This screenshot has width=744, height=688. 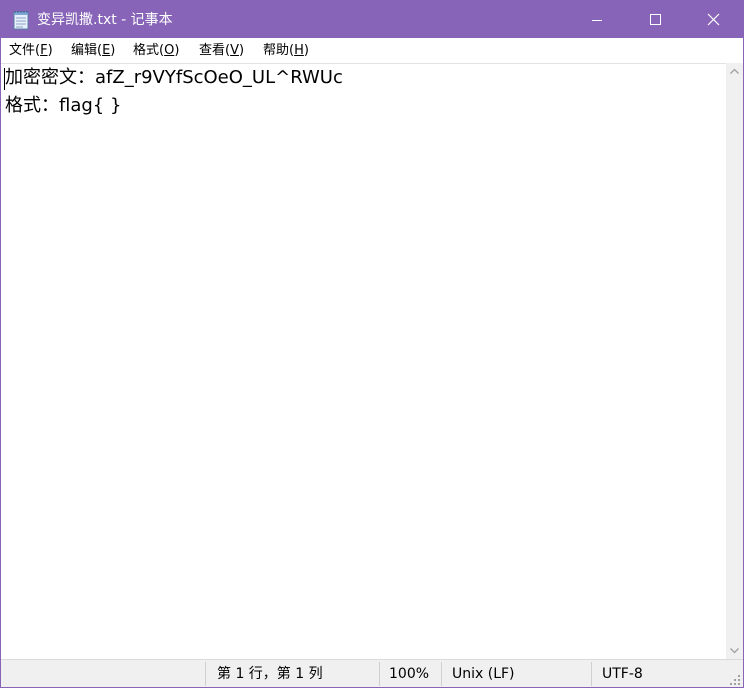 I want to click on menu-view: 查看(V), so click(x=221, y=51).